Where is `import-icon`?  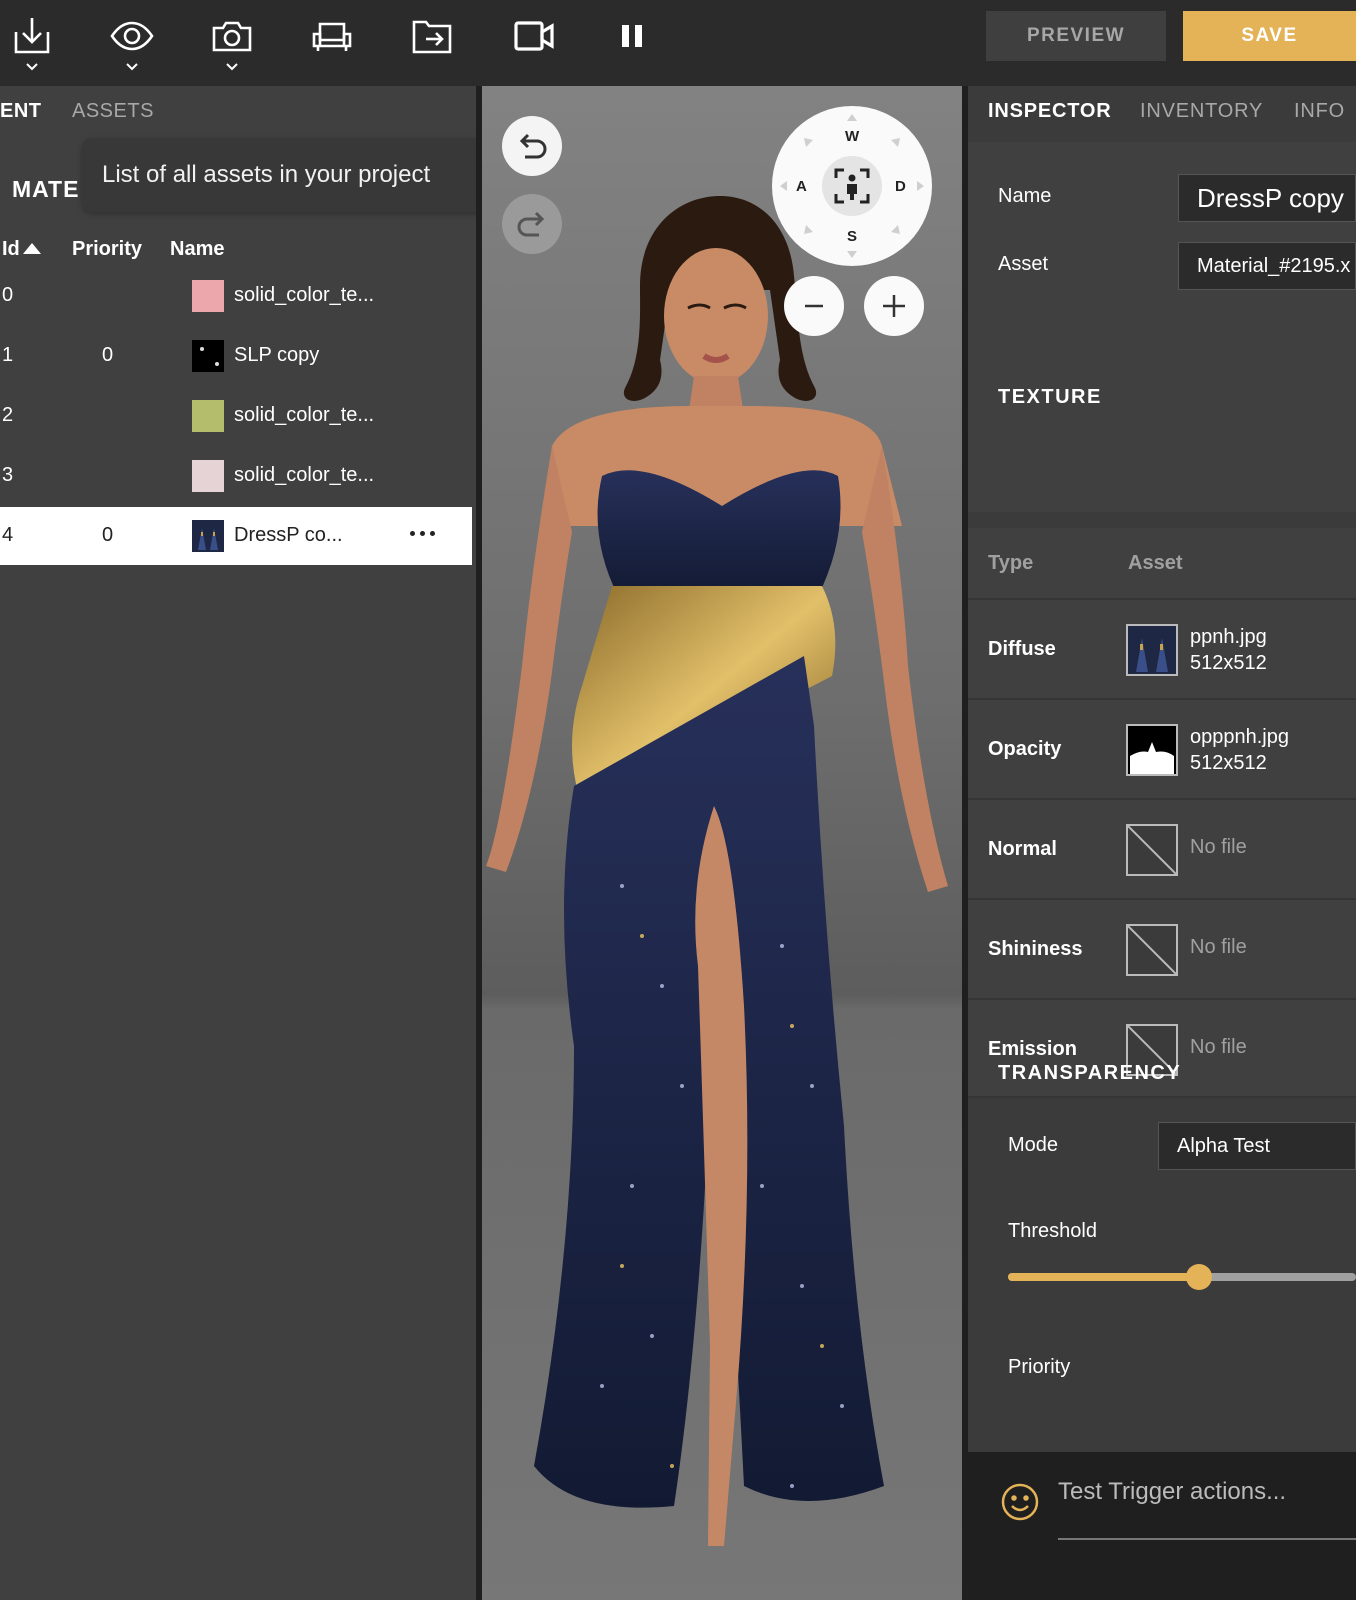
import-icon is located at coordinates (32, 36).